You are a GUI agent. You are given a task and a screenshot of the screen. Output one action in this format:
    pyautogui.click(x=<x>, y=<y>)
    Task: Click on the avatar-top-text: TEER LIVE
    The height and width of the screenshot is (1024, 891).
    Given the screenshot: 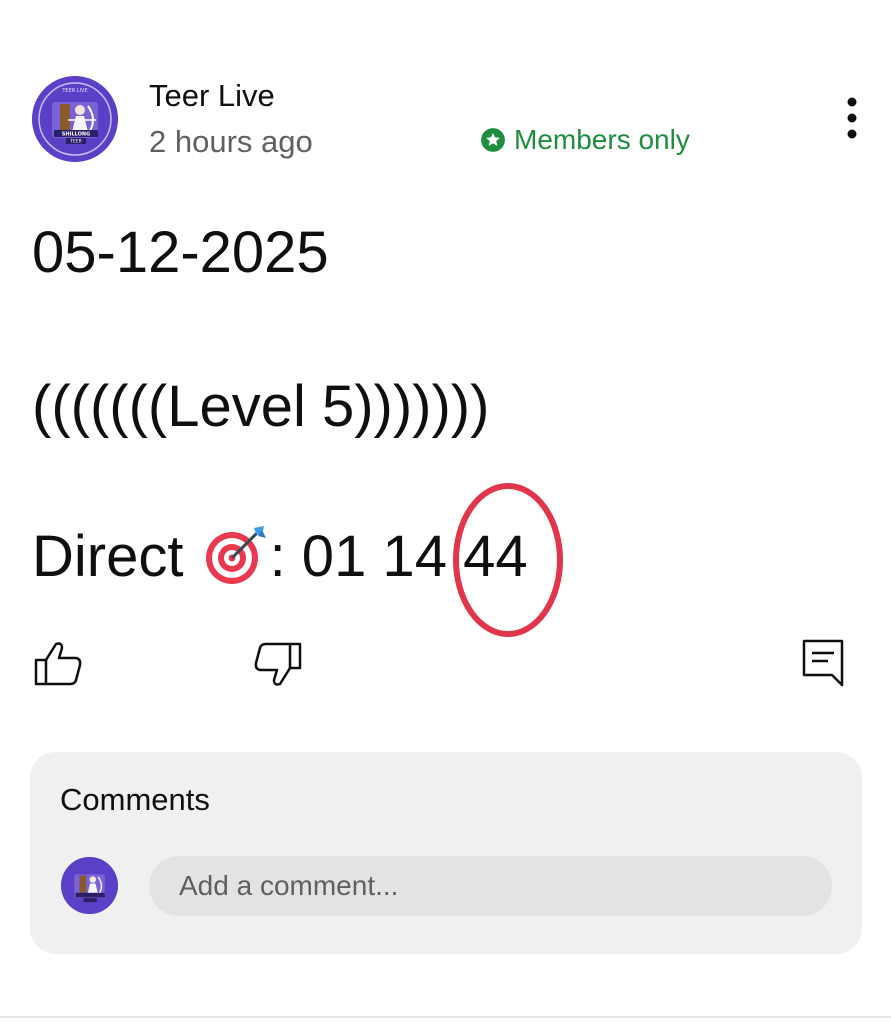 What is the action you would take?
    pyautogui.click(x=74, y=91)
    